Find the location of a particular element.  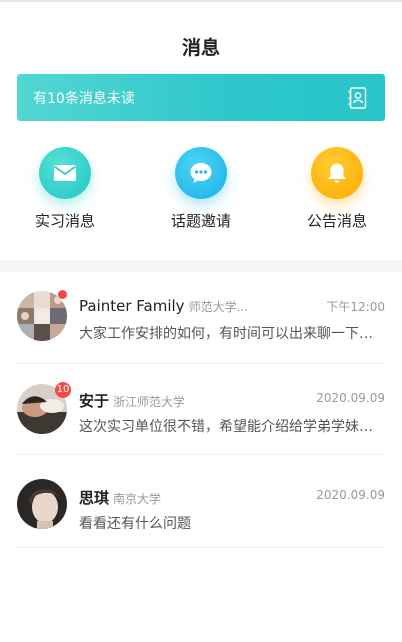

sender-name: Painter Family is located at coordinates (132, 306).